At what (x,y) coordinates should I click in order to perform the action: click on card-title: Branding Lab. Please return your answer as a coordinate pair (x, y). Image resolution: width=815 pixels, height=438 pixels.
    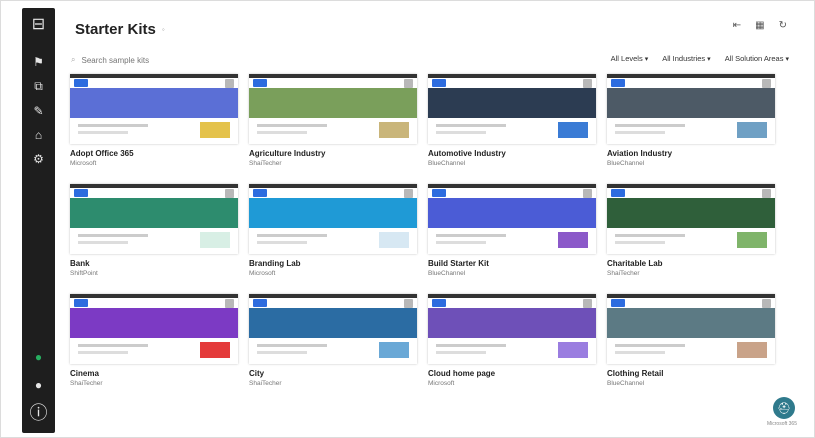
    Looking at the image, I should click on (275, 263).